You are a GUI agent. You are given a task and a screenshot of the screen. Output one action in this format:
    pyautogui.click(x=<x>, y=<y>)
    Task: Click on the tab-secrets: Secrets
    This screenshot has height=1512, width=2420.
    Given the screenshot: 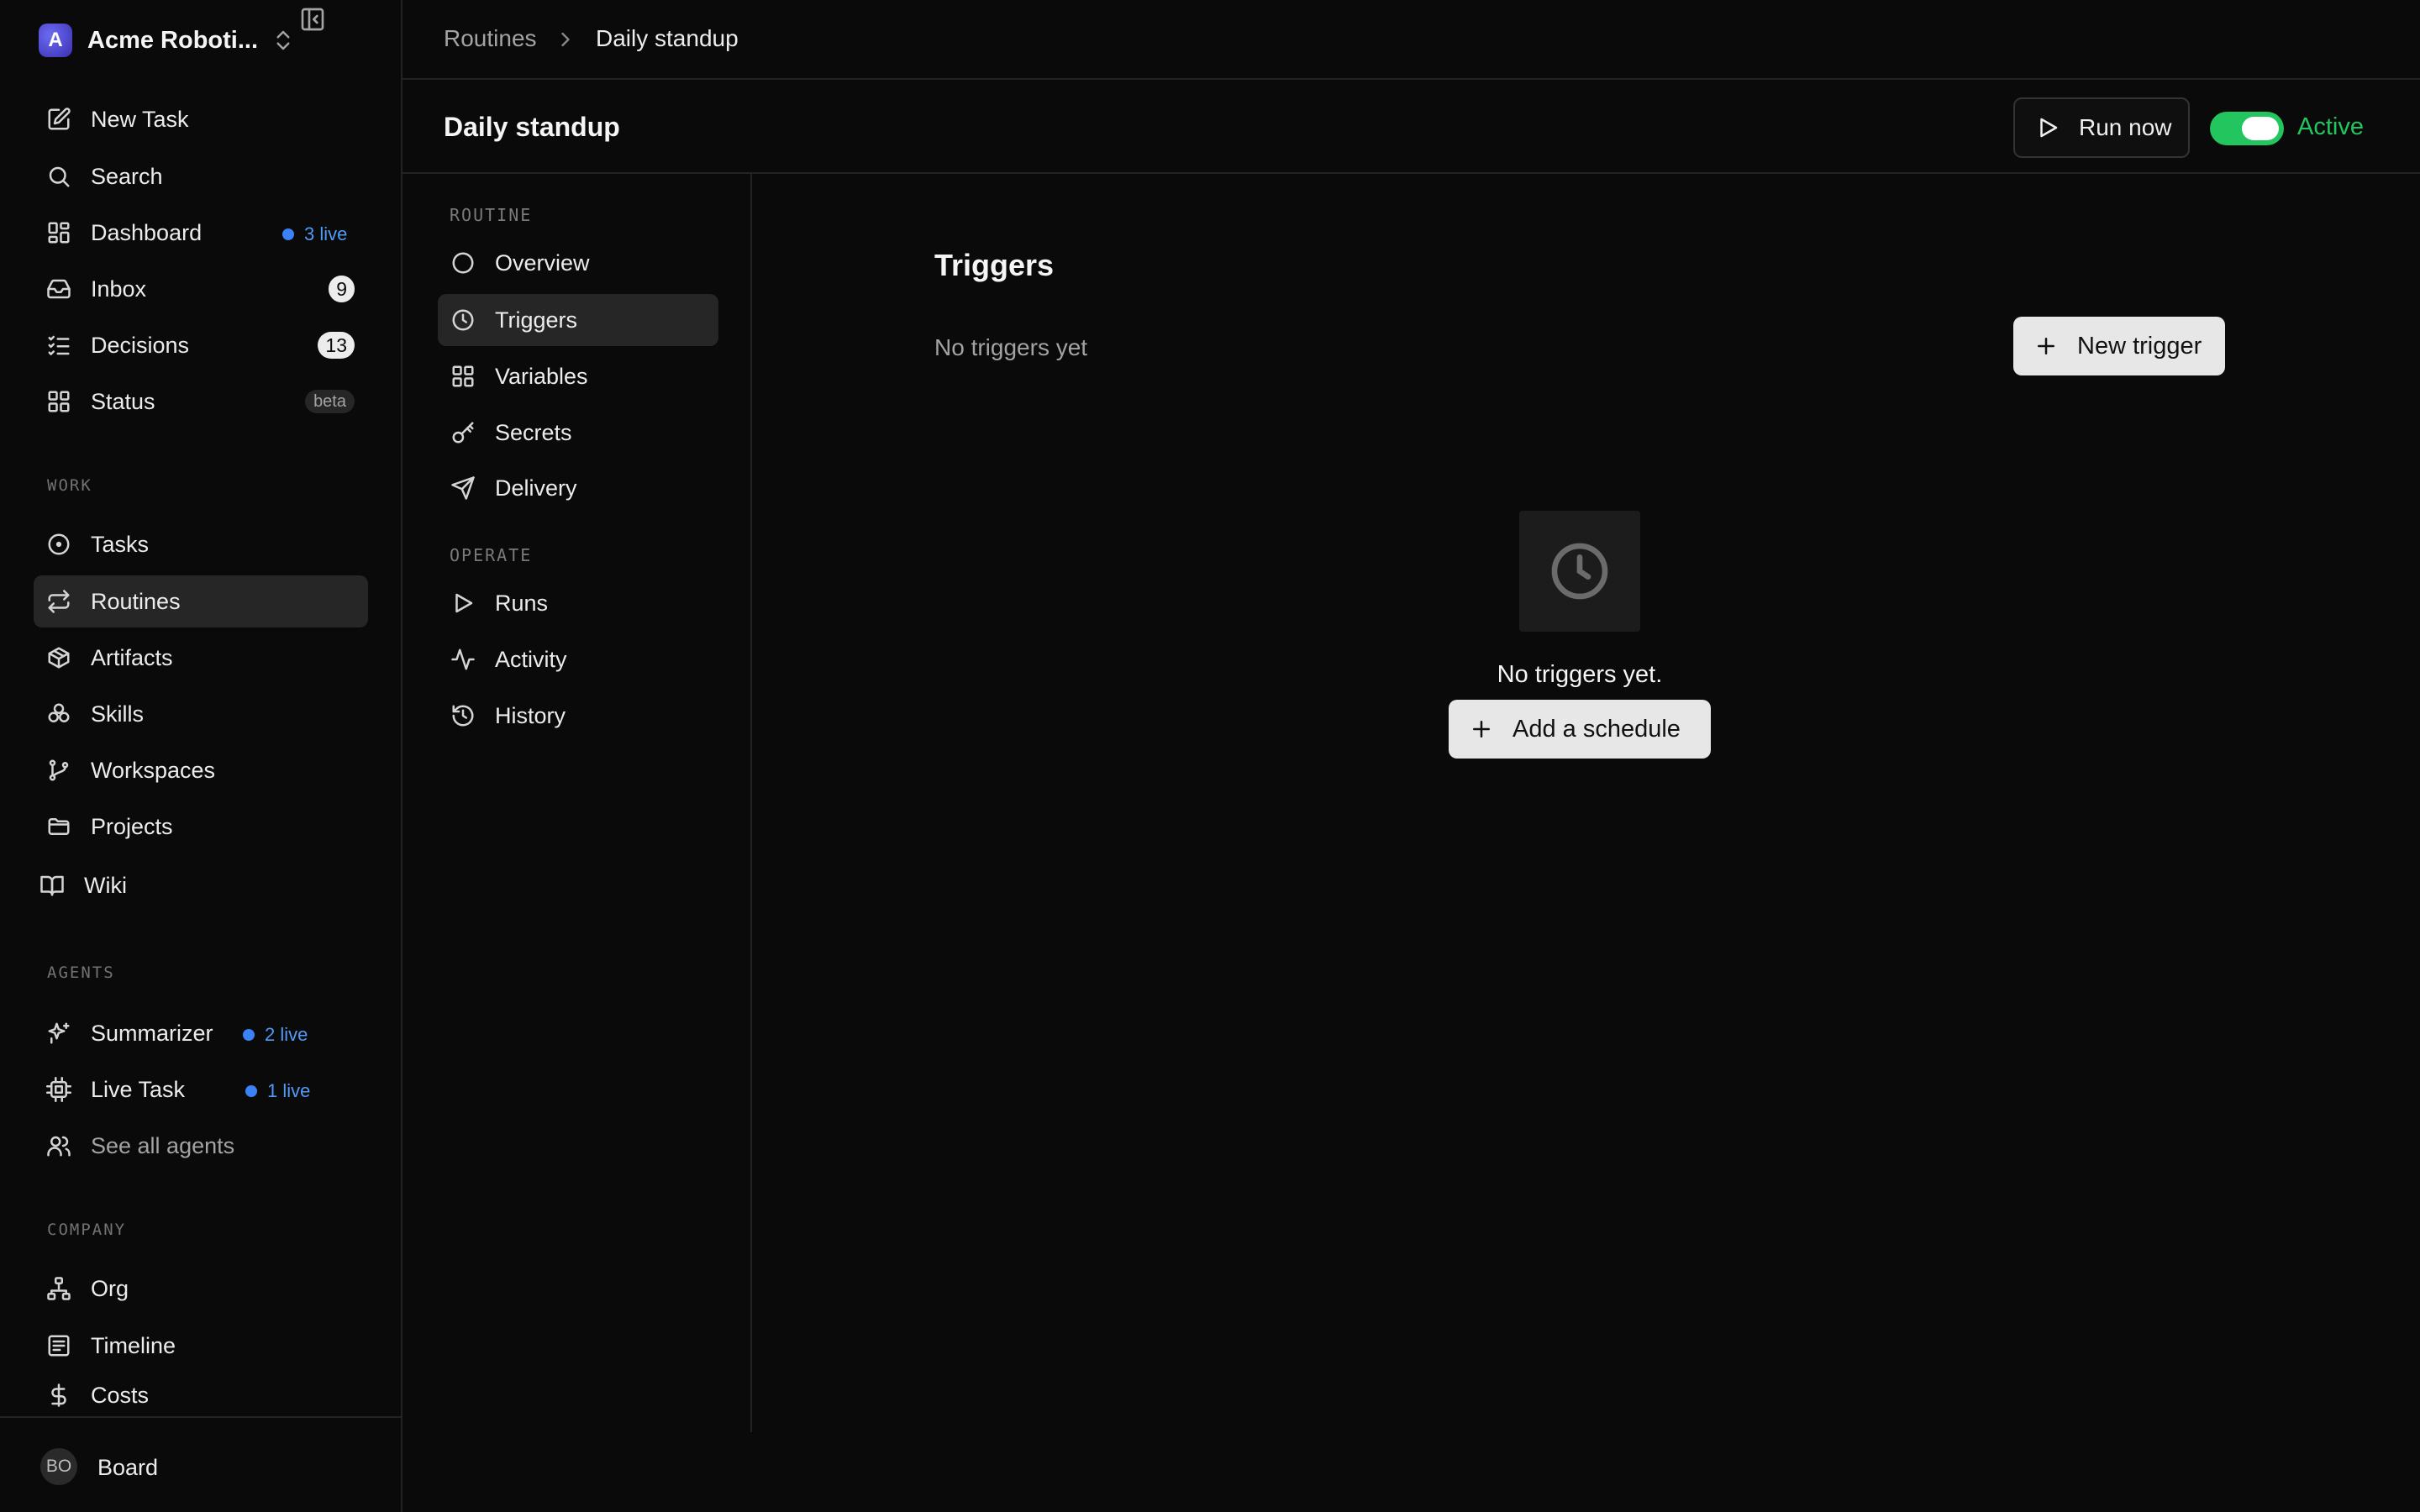 What is the action you would take?
    pyautogui.click(x=578, y=433)
    